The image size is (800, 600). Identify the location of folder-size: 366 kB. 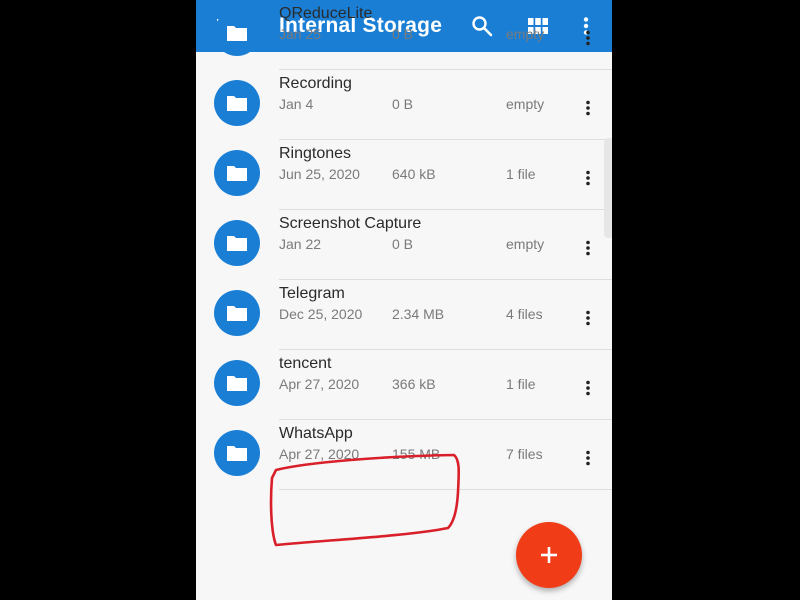
(414, 384).